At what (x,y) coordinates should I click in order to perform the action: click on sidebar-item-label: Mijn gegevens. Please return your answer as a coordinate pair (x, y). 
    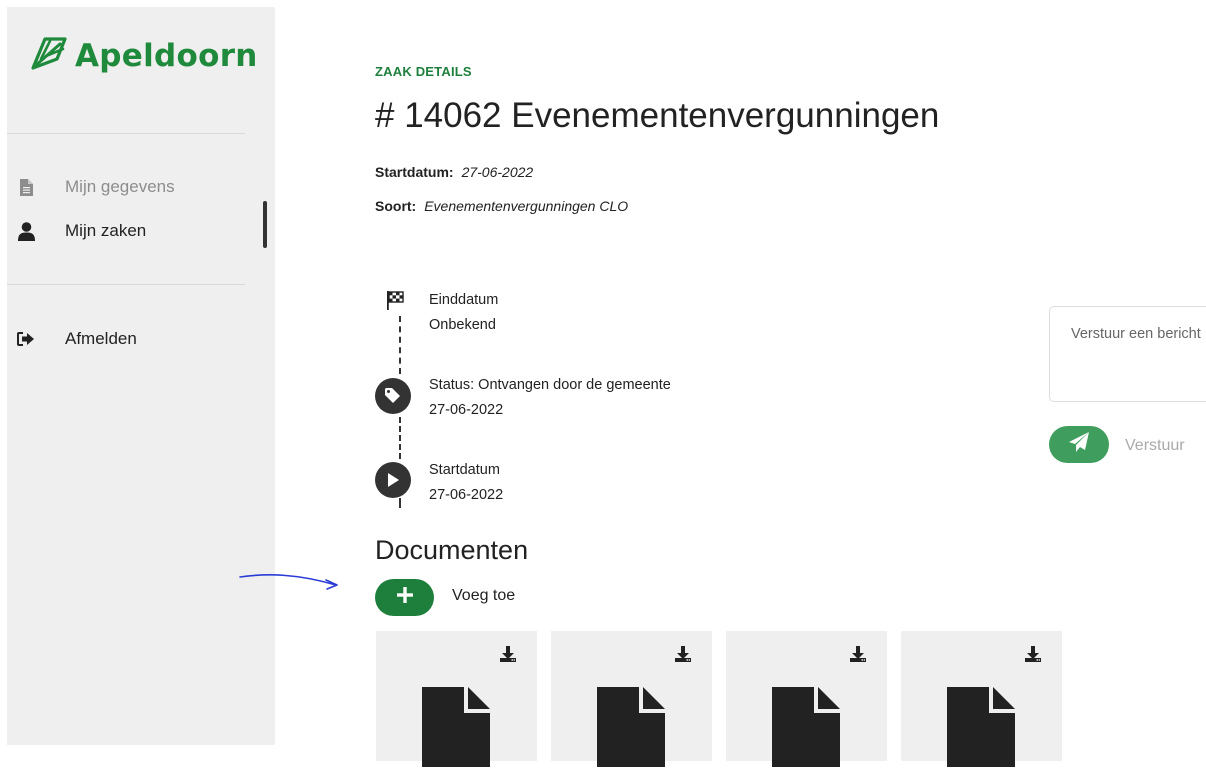
    Looking at the image, I should click on (120, 186).